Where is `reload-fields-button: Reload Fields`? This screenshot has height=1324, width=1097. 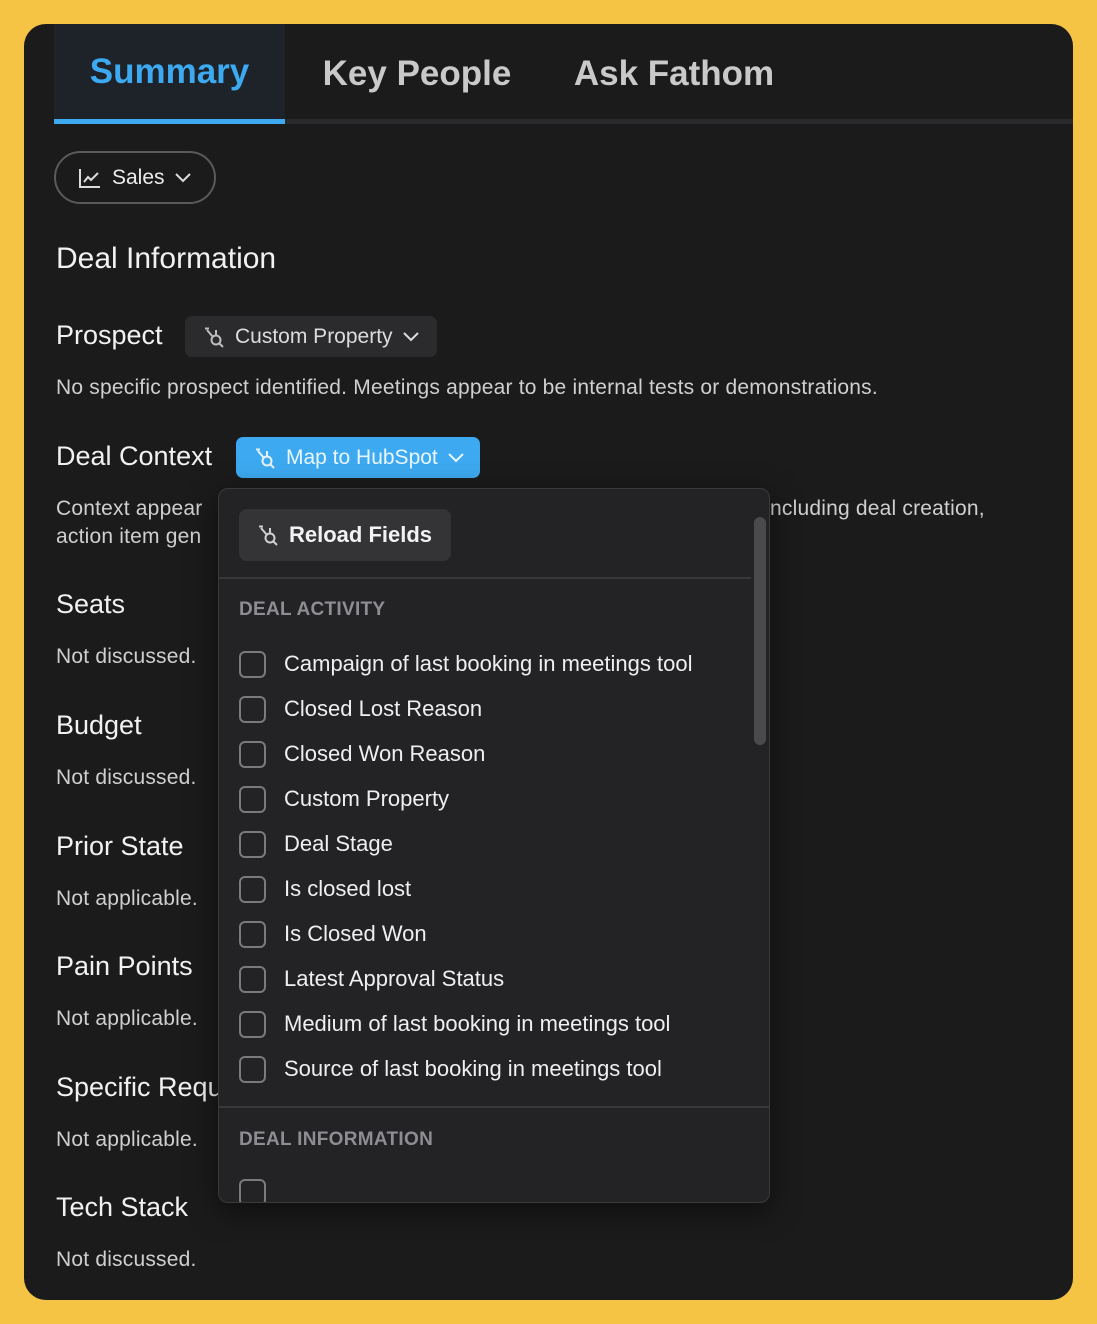 reload-fields-button: Reload Fields is located at coordinates (345, 535).